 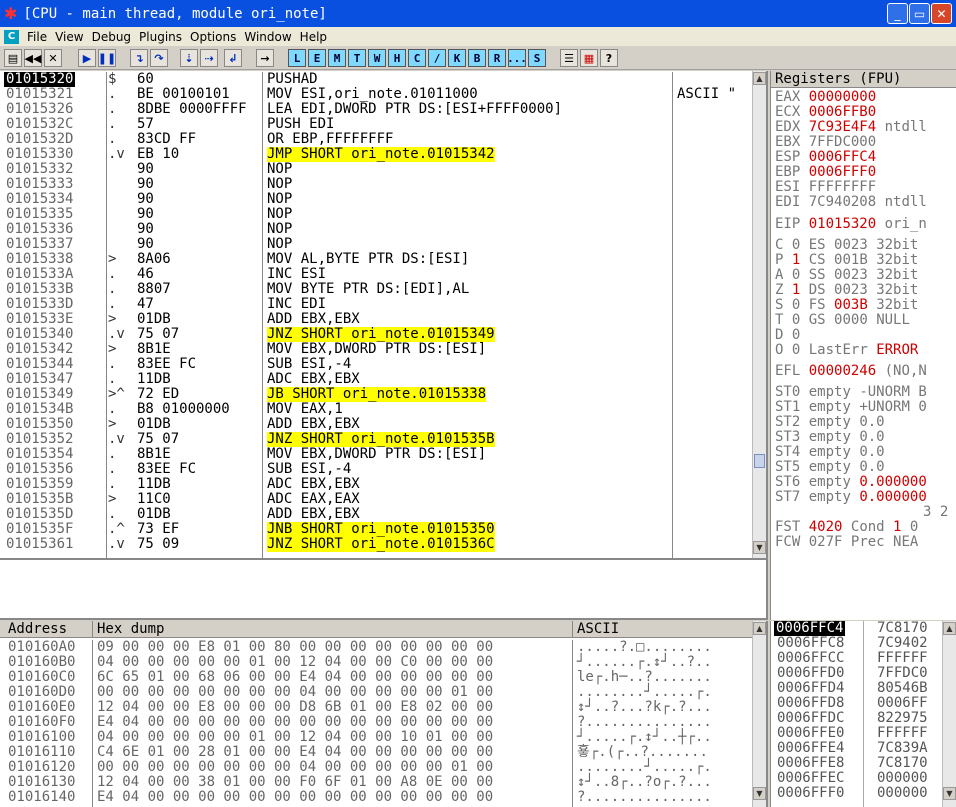 What do you see at coordinates (213, 37) in the screenshot?
I see `menu-options: Options` at bounding box center [213, 37].